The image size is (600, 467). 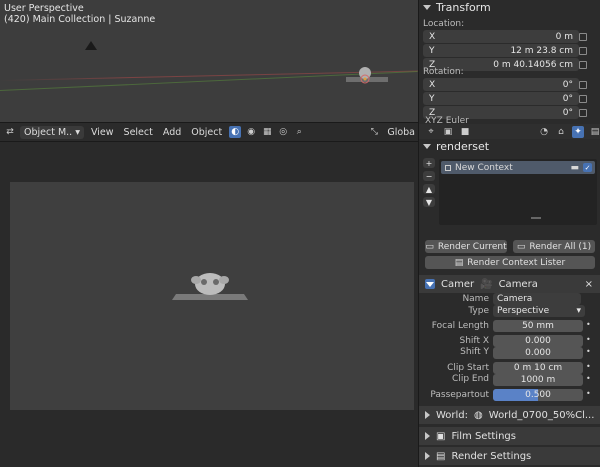 What do you see at coordinates (459, 395) in the screenshot?
I see `passepartout-label: Passepartout` at bounding box center [459, 395].